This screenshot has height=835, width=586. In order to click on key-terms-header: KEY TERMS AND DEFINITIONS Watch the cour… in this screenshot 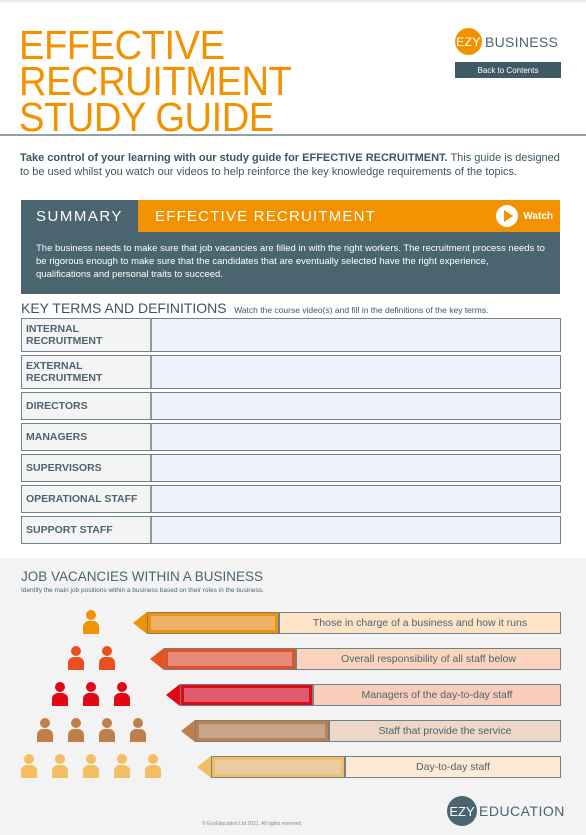, I will do `click(254, 309)`.